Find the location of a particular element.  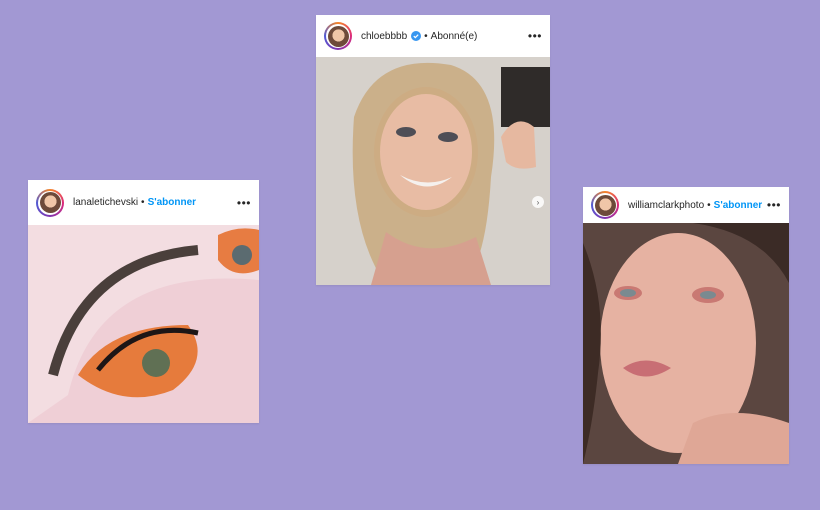

username-link: williamclarkphoto is located at coordinates (666, 205).